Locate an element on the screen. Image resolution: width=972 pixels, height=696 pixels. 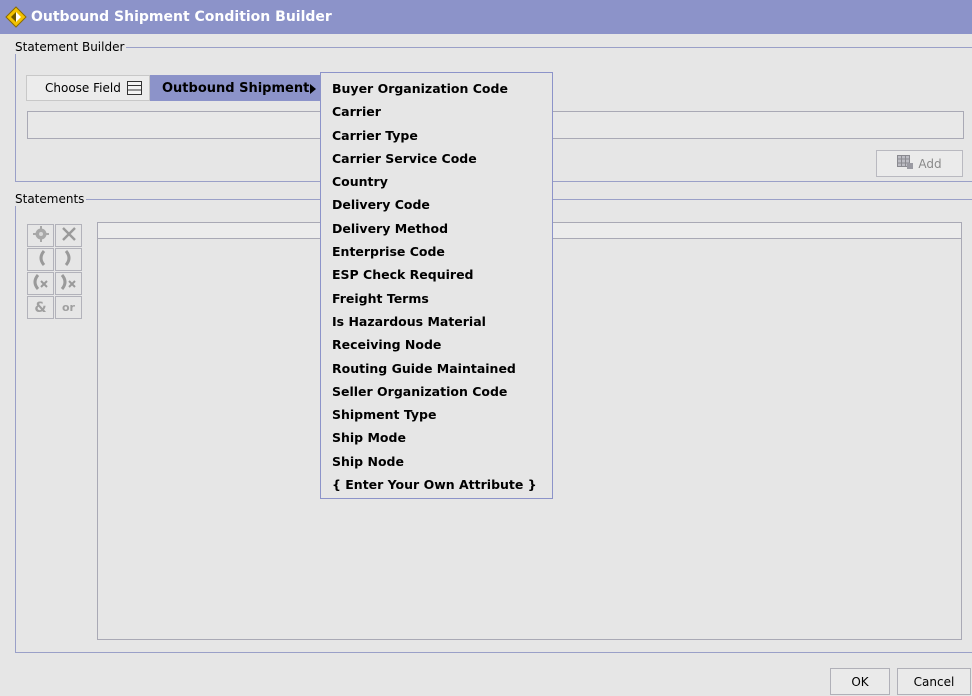
statements-label: Statements is located at coordinates (50, 199).